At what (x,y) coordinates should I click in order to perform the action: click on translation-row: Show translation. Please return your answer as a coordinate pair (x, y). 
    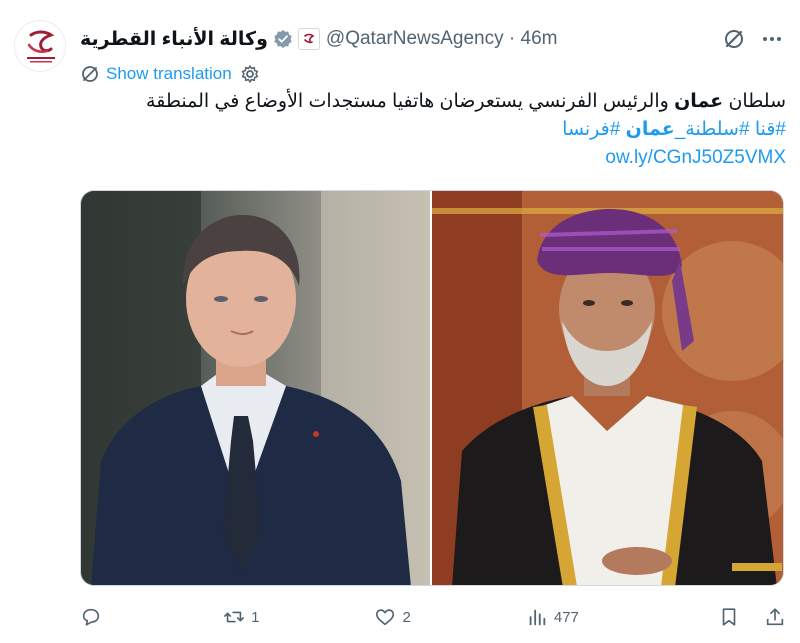
    Looking at the image, I should click on (170, 74).